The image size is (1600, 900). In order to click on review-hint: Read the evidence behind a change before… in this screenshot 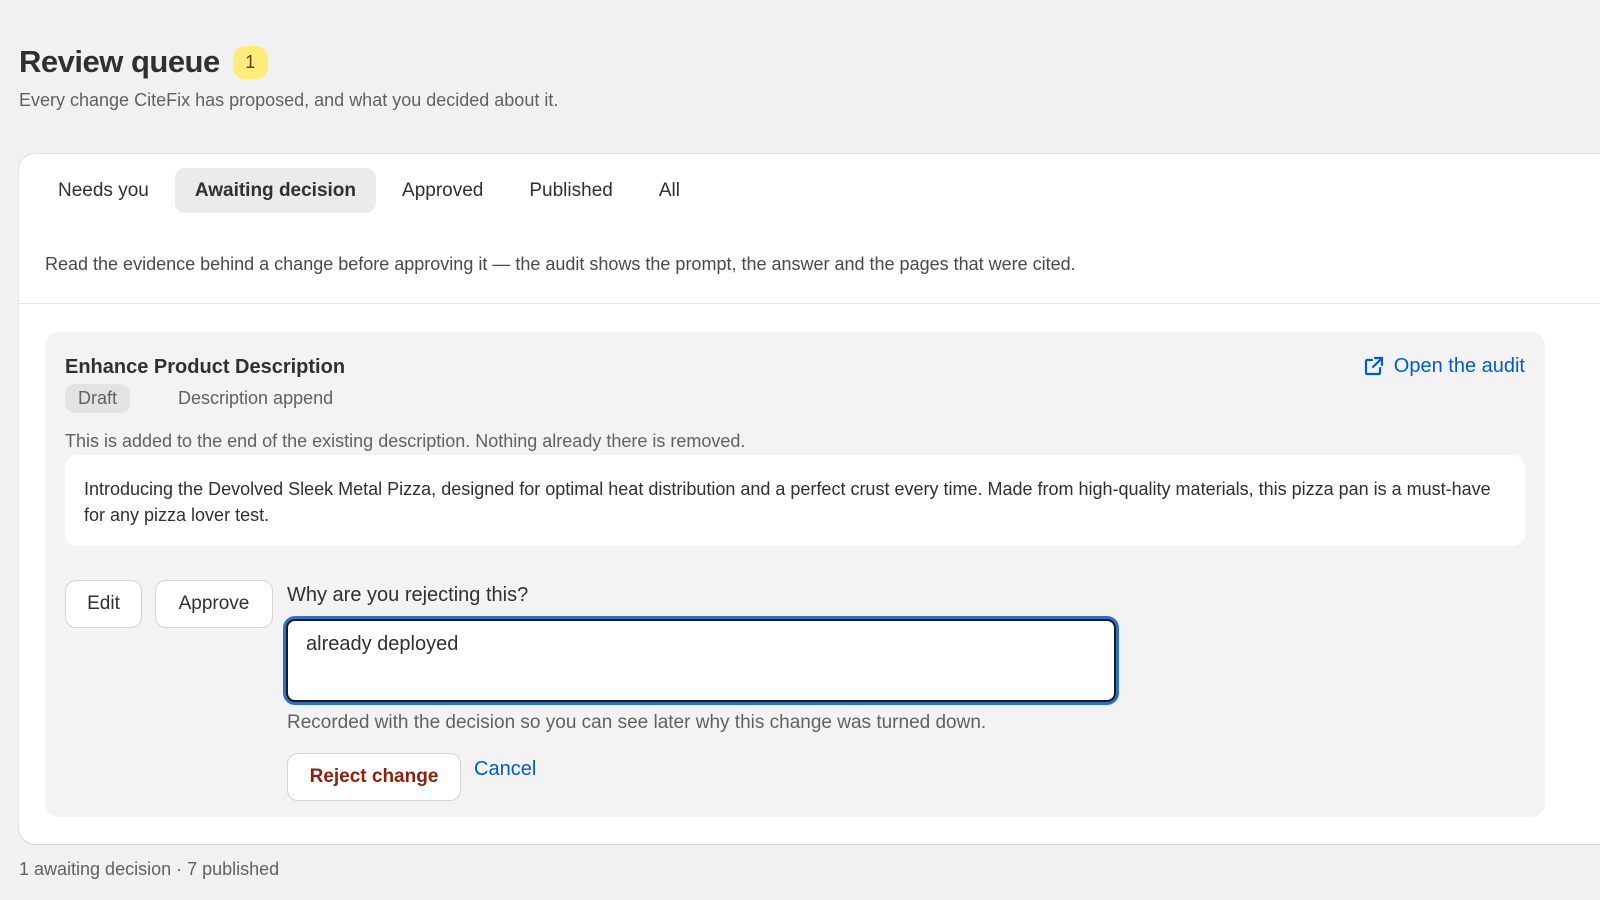, I will do `click(560, 264)`.